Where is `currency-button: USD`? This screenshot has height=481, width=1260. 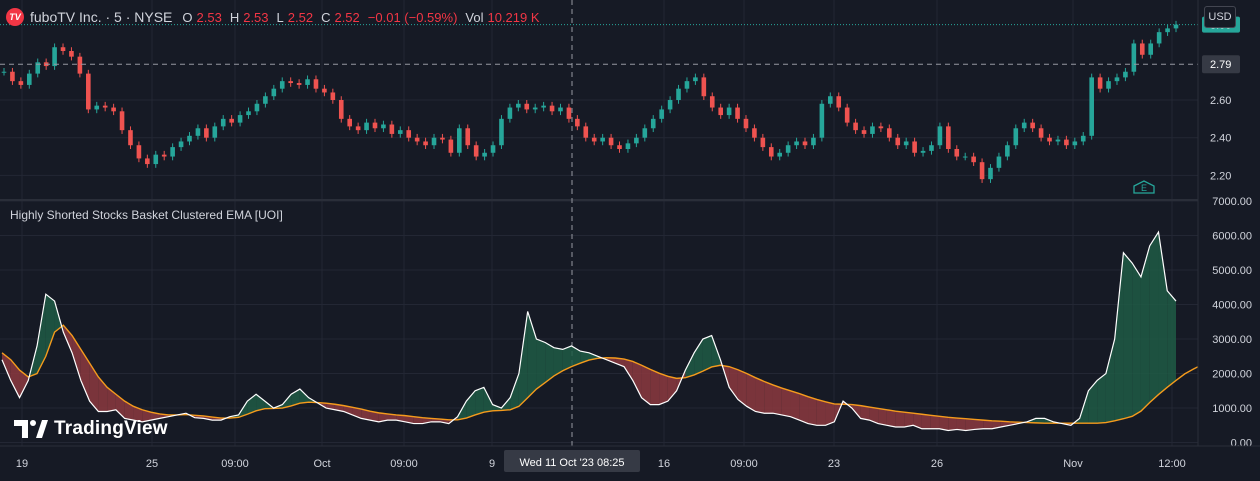 currency-button: USD is located at coordinates (1220, 17).